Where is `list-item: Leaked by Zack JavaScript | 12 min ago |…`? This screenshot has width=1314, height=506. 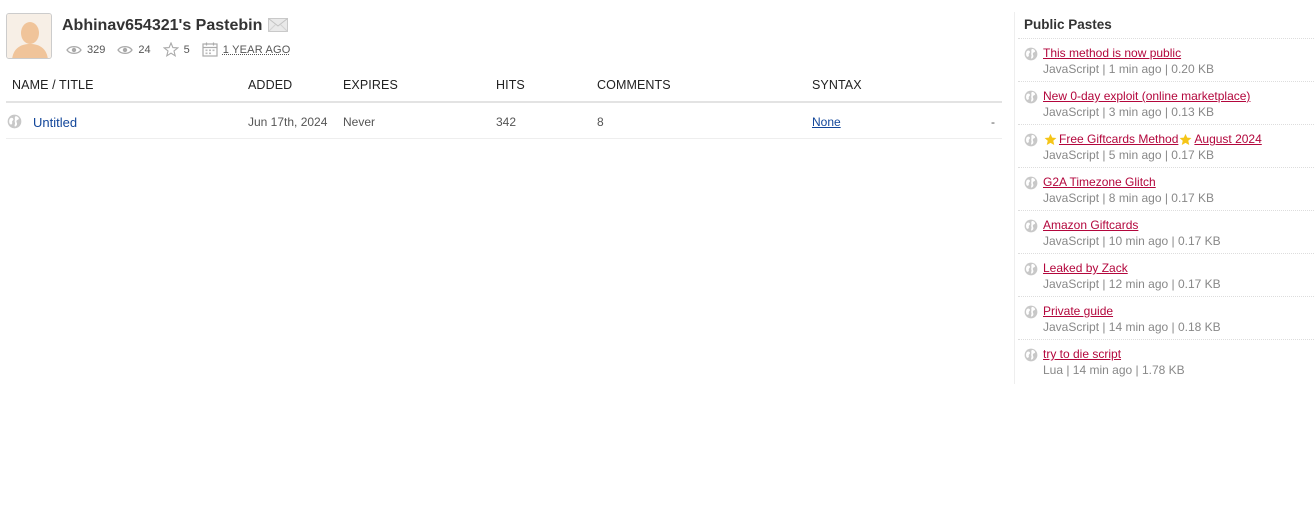 list-item: Leaked by Zack JavaScript | 12 min ago |… is located at coordinates (1166, 275).